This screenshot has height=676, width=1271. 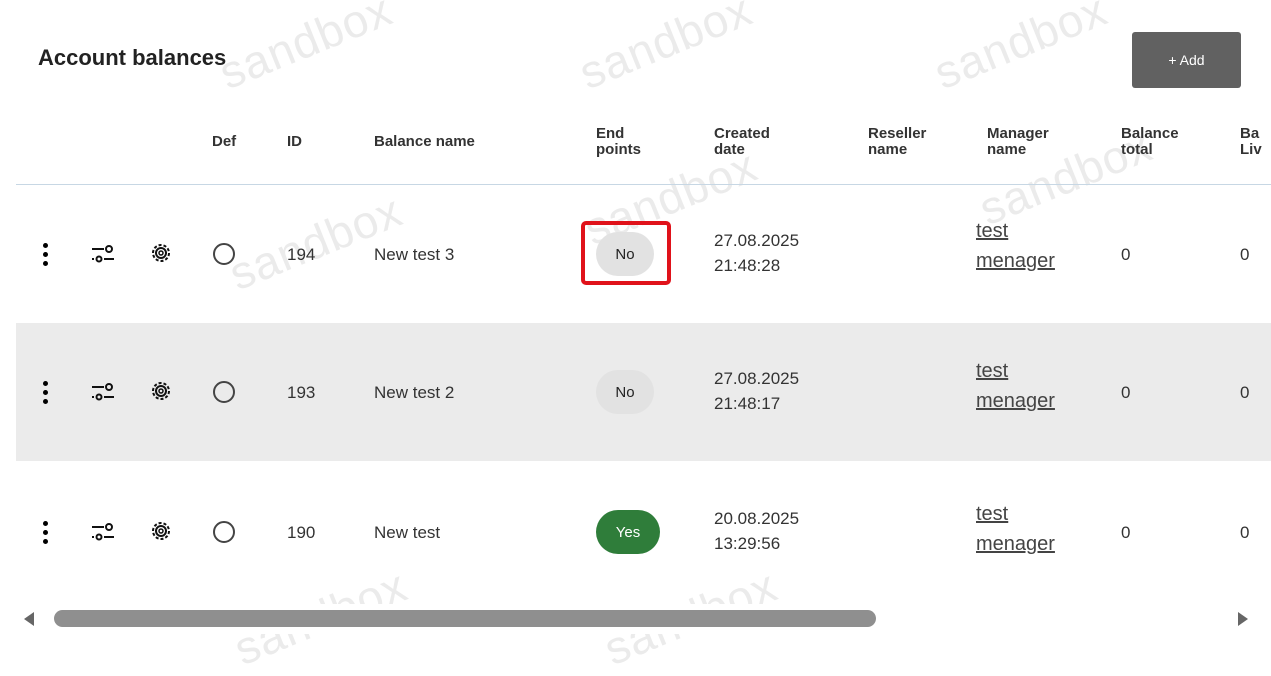 What do you see at coordinates (301, 392) in the screenshot?
I see `cell-id: 193` at bounding box center [301, 392].